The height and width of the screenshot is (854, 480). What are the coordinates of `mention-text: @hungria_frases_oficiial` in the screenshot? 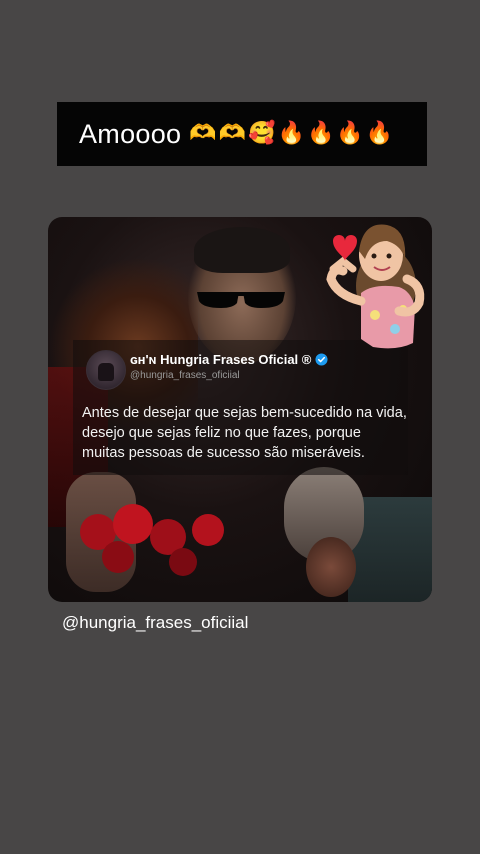 It's located at (155, 623).